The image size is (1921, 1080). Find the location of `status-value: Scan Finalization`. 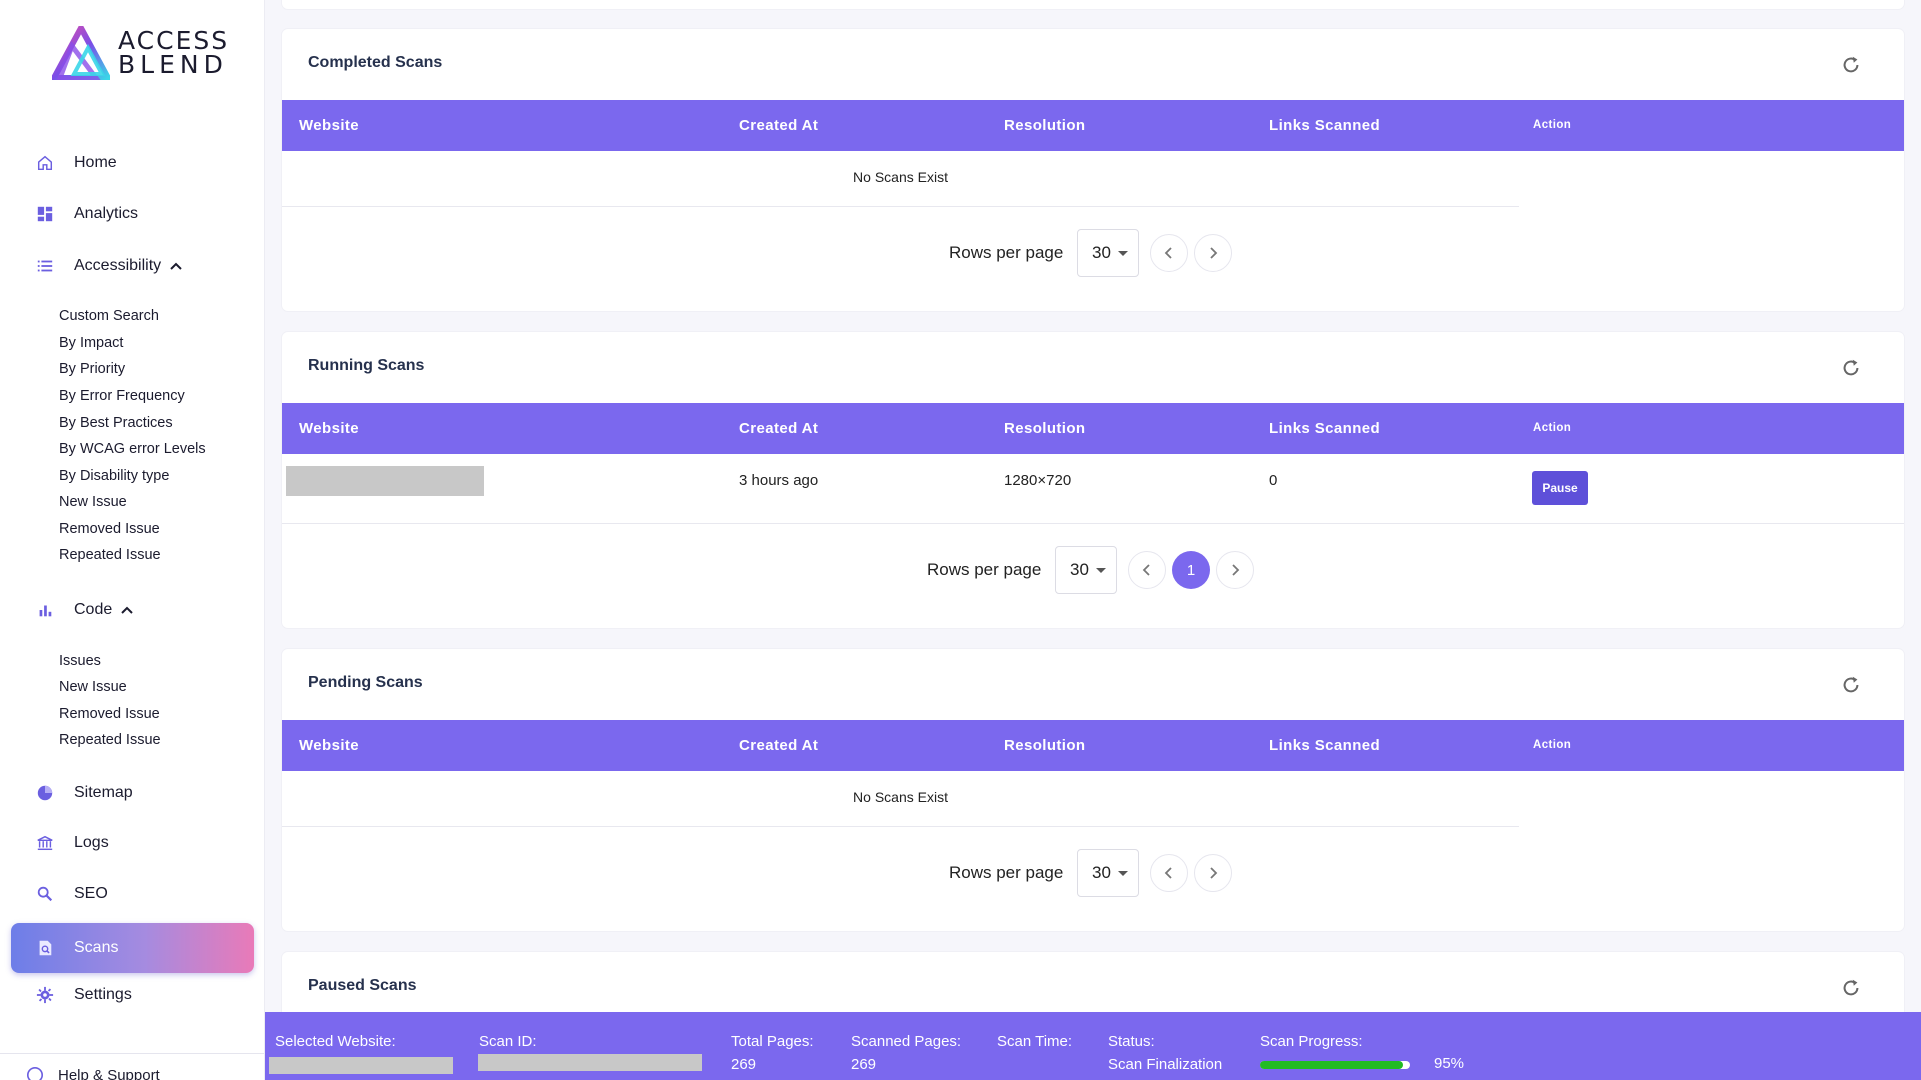

status-value: Scan Finalization is located at coordinates (1165, 1064).